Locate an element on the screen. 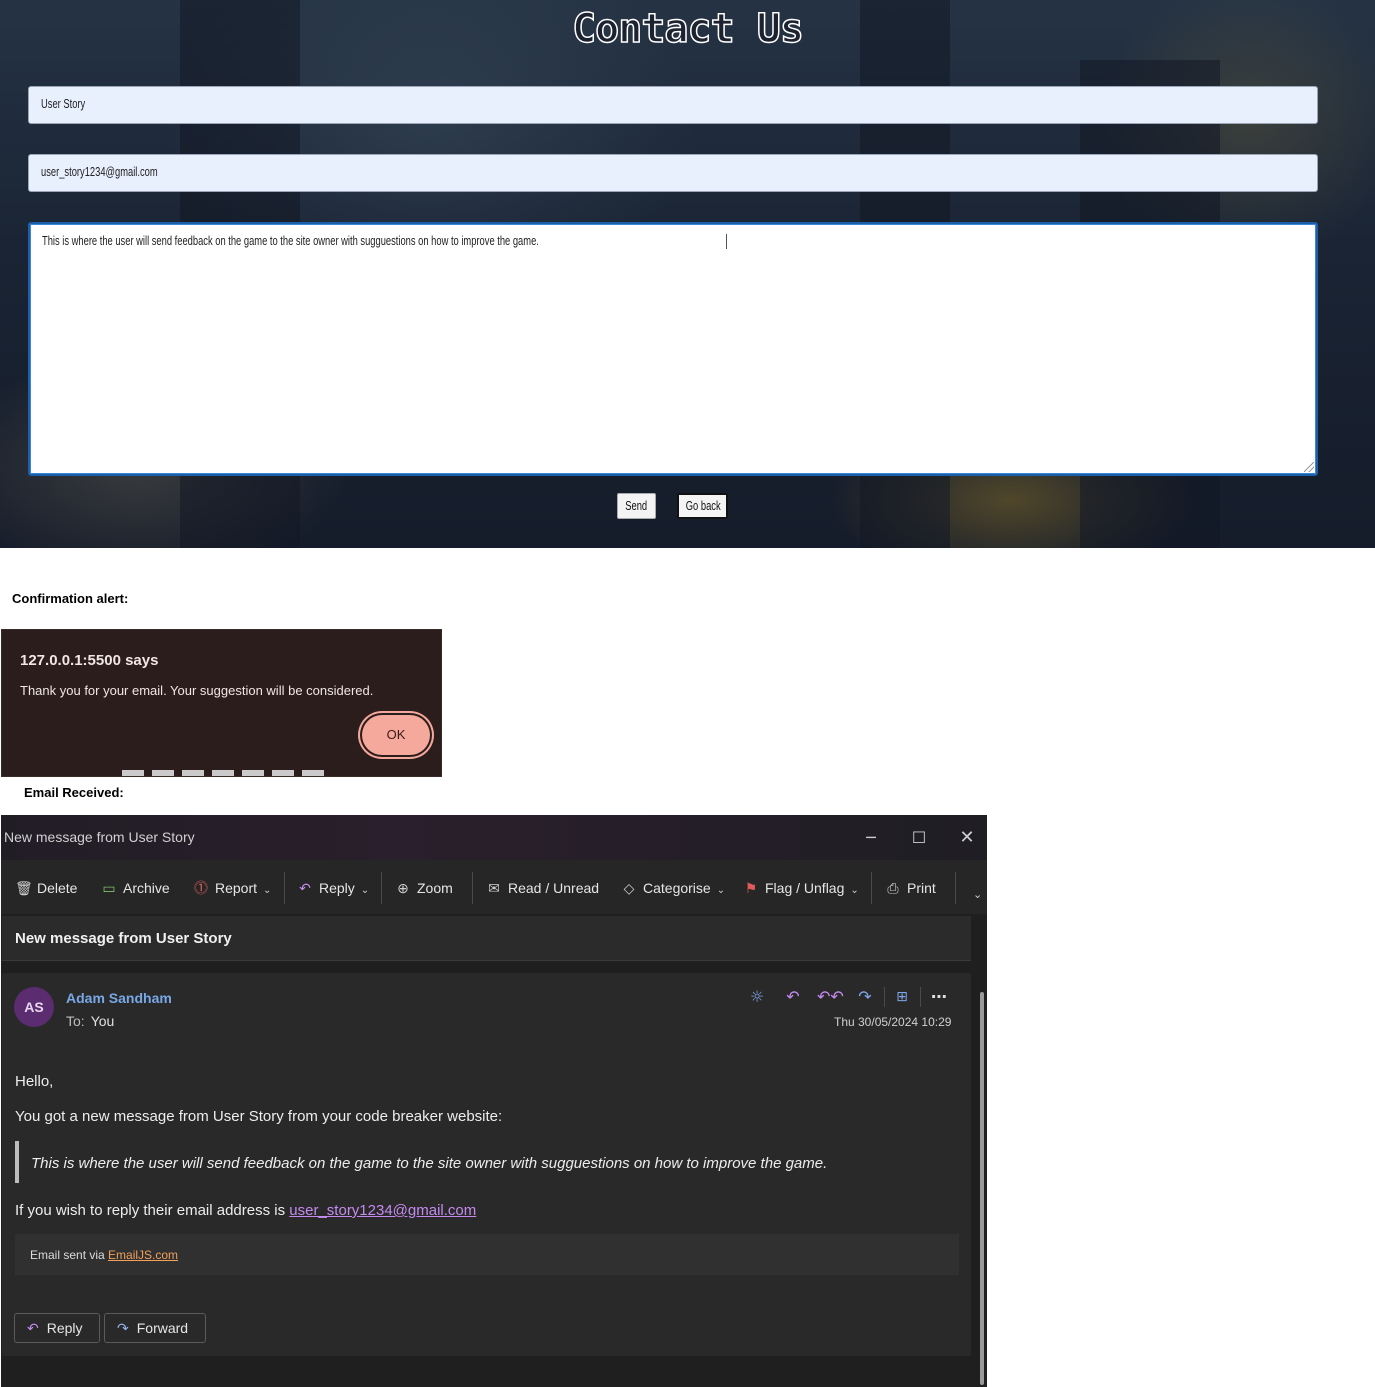 This screenshot has width=1375, height=1387. email-input: user_story1234@gmail.com is located at coordinates (673, 173).